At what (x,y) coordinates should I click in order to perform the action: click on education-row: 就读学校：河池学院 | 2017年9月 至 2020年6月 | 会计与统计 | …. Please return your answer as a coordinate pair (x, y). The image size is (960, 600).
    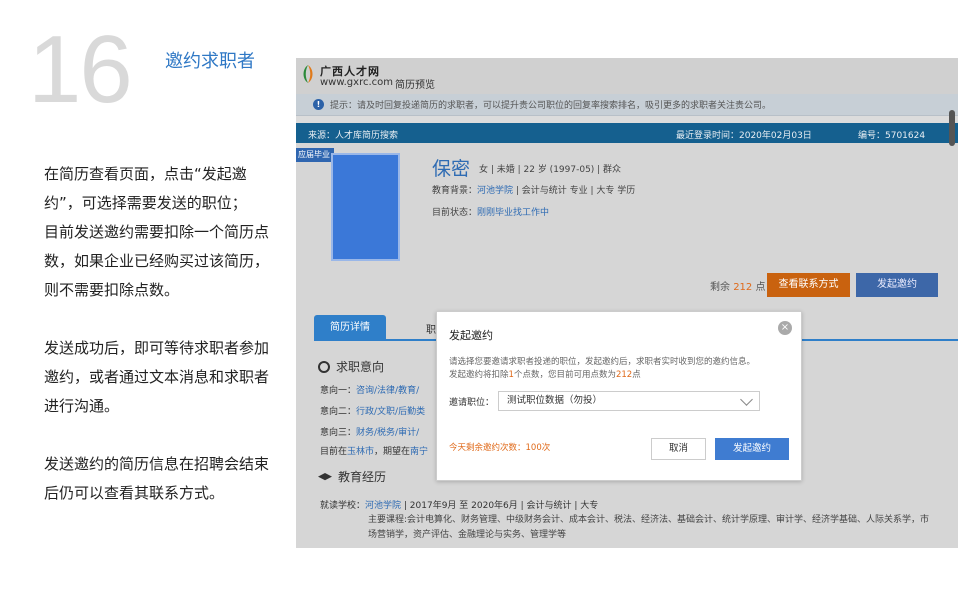
    Looking at the image, I should click on (459, 506).